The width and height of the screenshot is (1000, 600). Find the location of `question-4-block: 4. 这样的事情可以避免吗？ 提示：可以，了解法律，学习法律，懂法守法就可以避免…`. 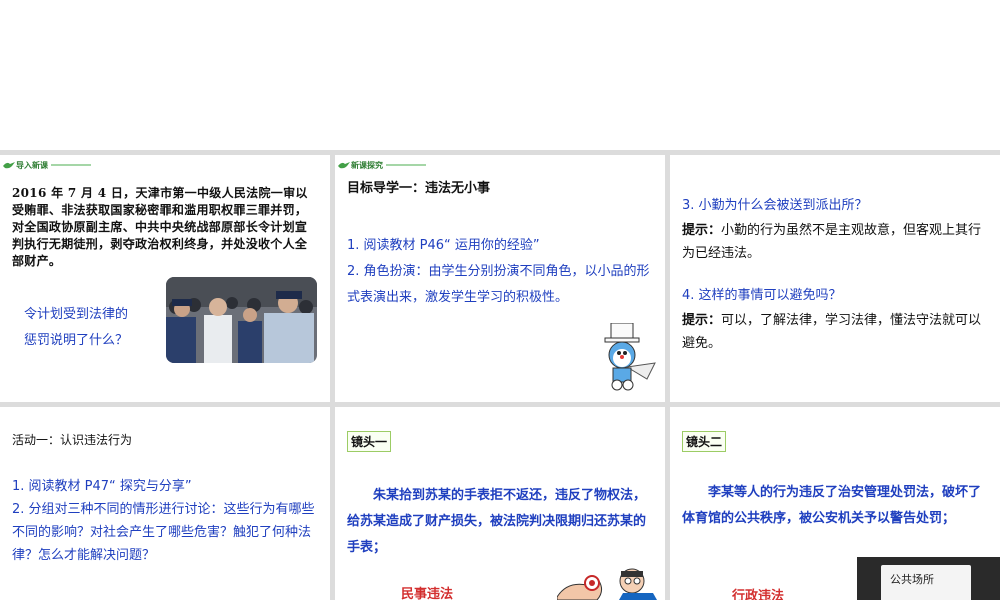

question-4-block: 4. 这样的事情可以避免吗？ 提示：可以，了解法律，学习法律，懂法守法就可以避免… is located at coordinates (834, 319).